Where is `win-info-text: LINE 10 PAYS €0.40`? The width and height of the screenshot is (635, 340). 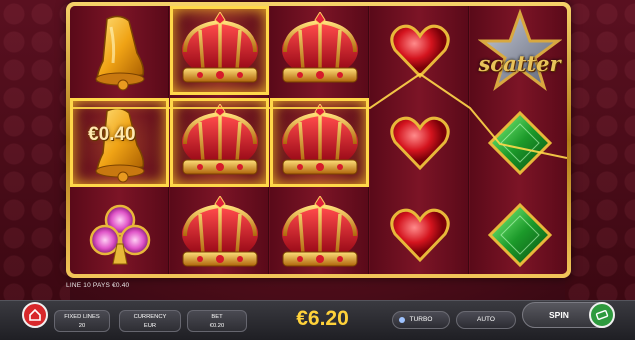 win-info-text: LINE 10 PAYS €0.40 is located at coordinates (98, 285).